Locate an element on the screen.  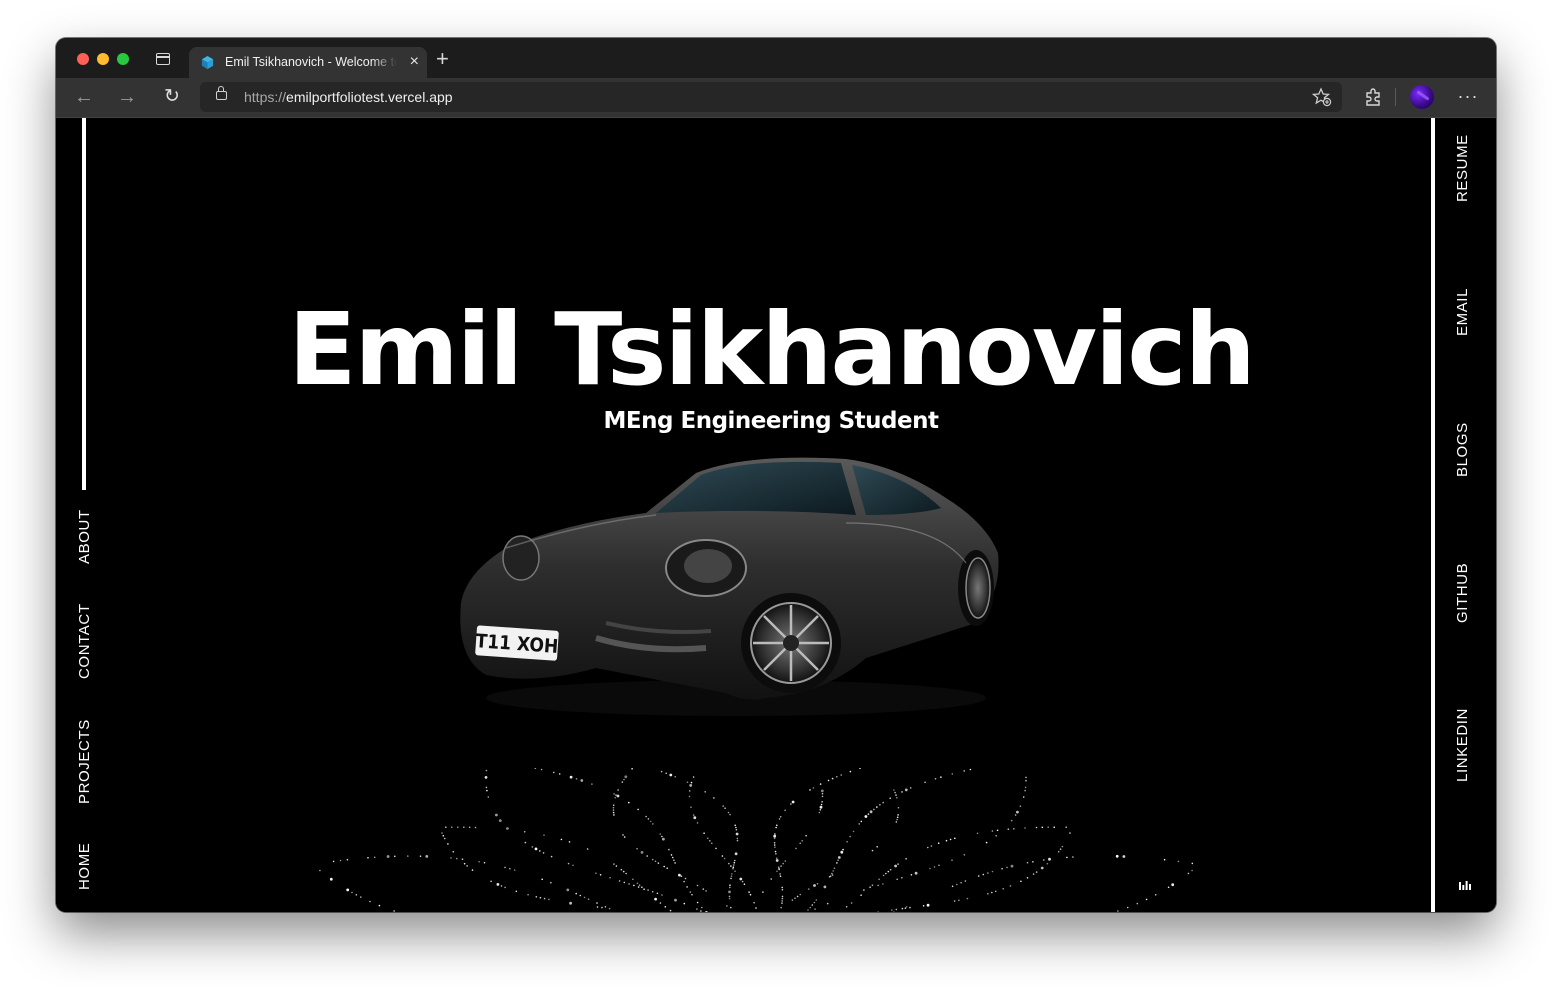
add-favorite-icon is located at coordinates (1322, 97).